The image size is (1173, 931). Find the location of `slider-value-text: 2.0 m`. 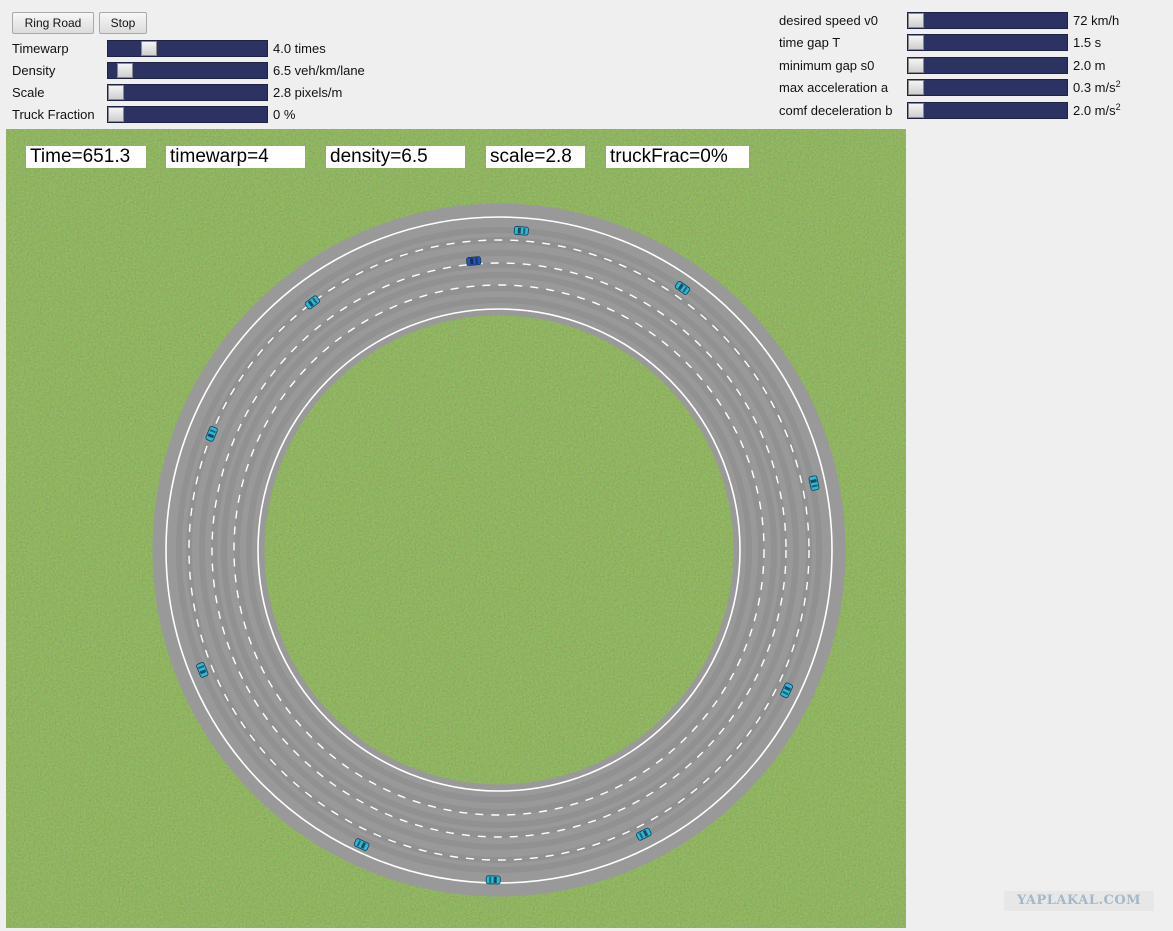

slider-value-text: 2.0 m is located at coordinates (1089, 65).